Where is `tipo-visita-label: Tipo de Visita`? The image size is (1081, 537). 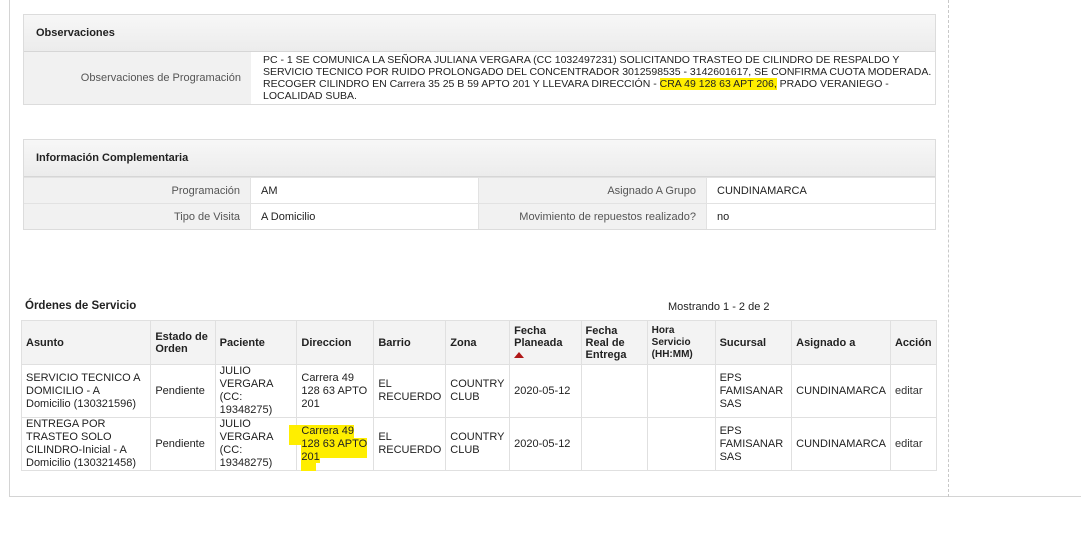
tipo-visita-label: Tipo de Visita is located at coordinates (137, 216).